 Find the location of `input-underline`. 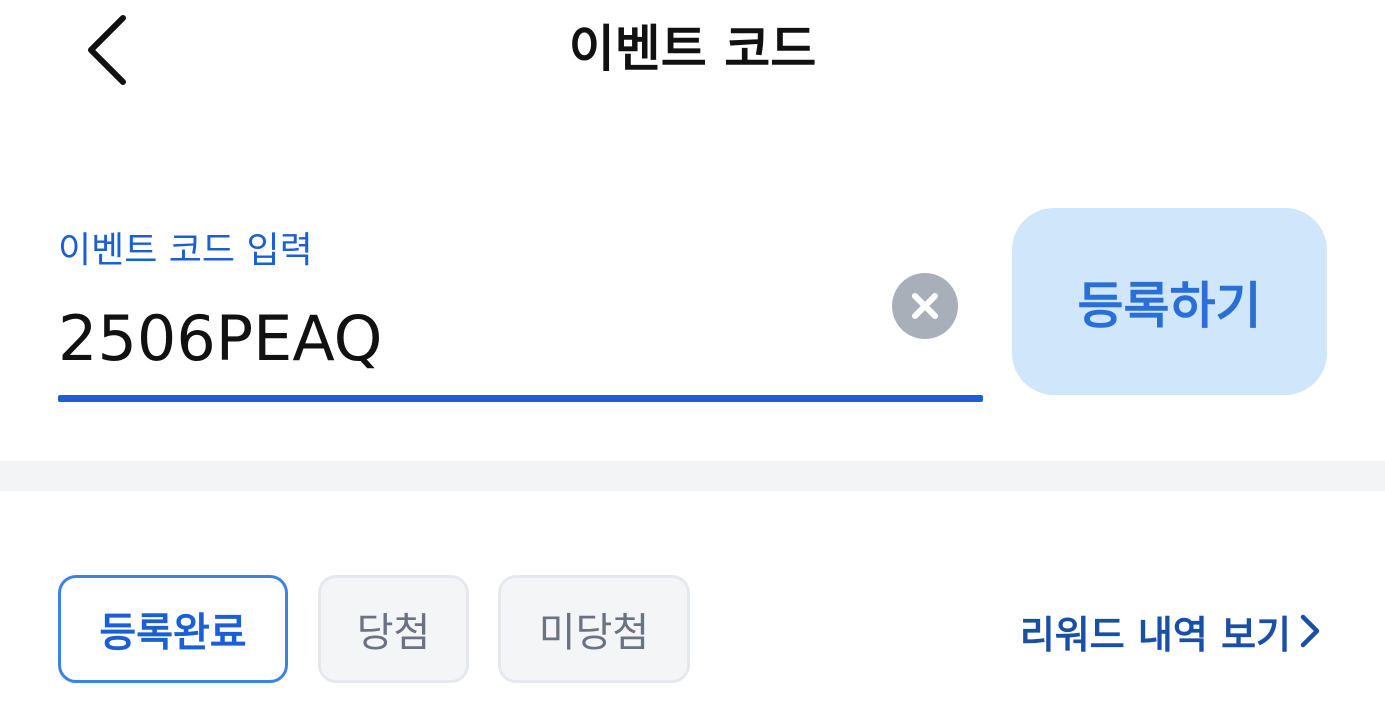

input-underline is located at coordinates (520, 398).